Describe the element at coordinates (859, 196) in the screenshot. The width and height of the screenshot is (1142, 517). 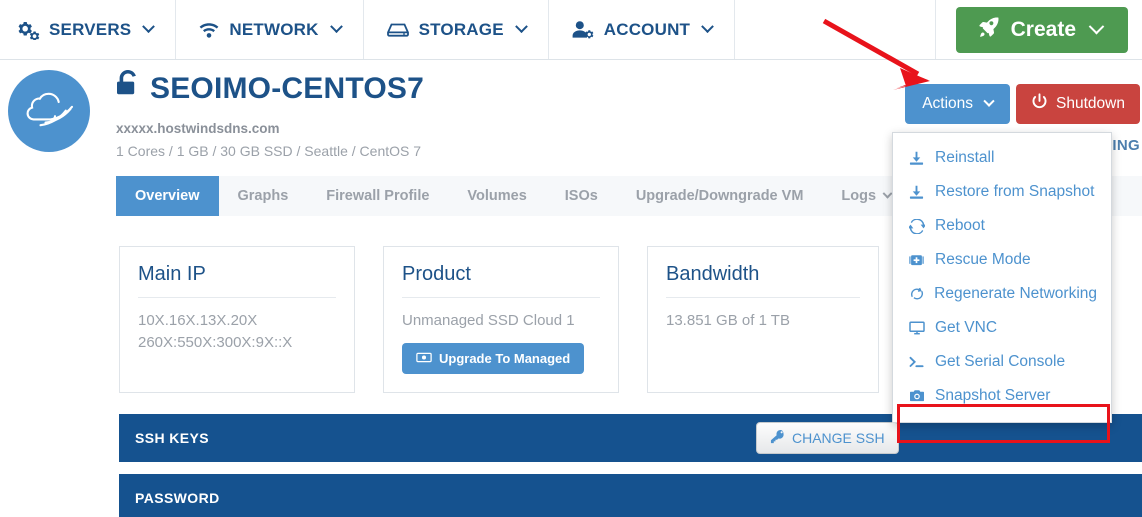
I see `tab-label-logs: Logs` at that location.